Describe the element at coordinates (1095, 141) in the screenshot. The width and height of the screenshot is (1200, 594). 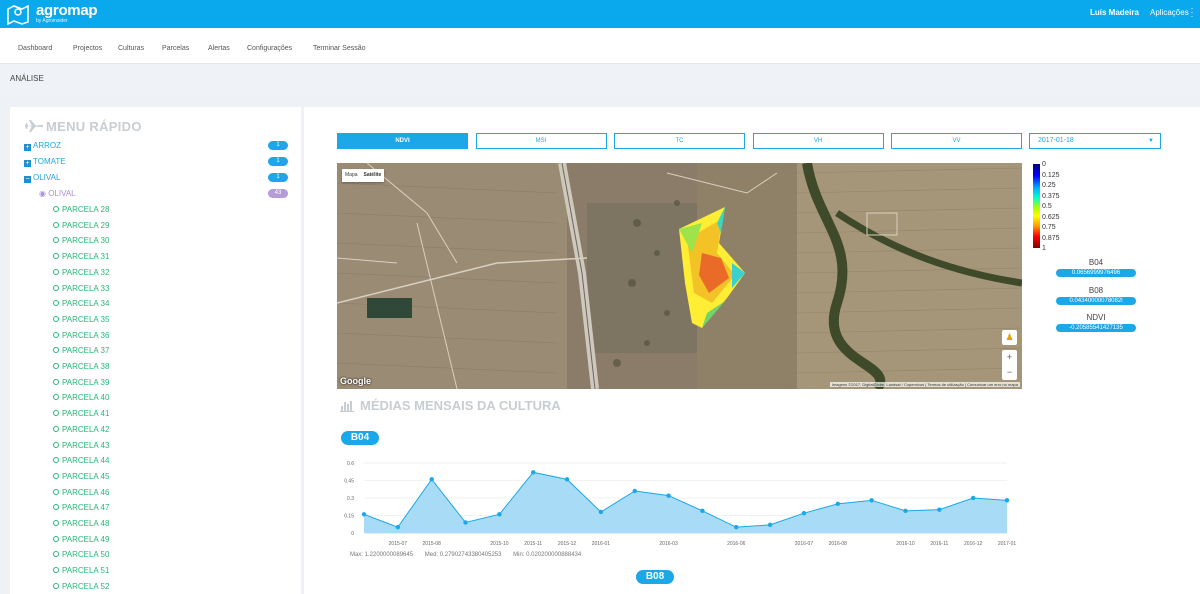
I see `date-select: 2017-01-18 ▼` at that location.